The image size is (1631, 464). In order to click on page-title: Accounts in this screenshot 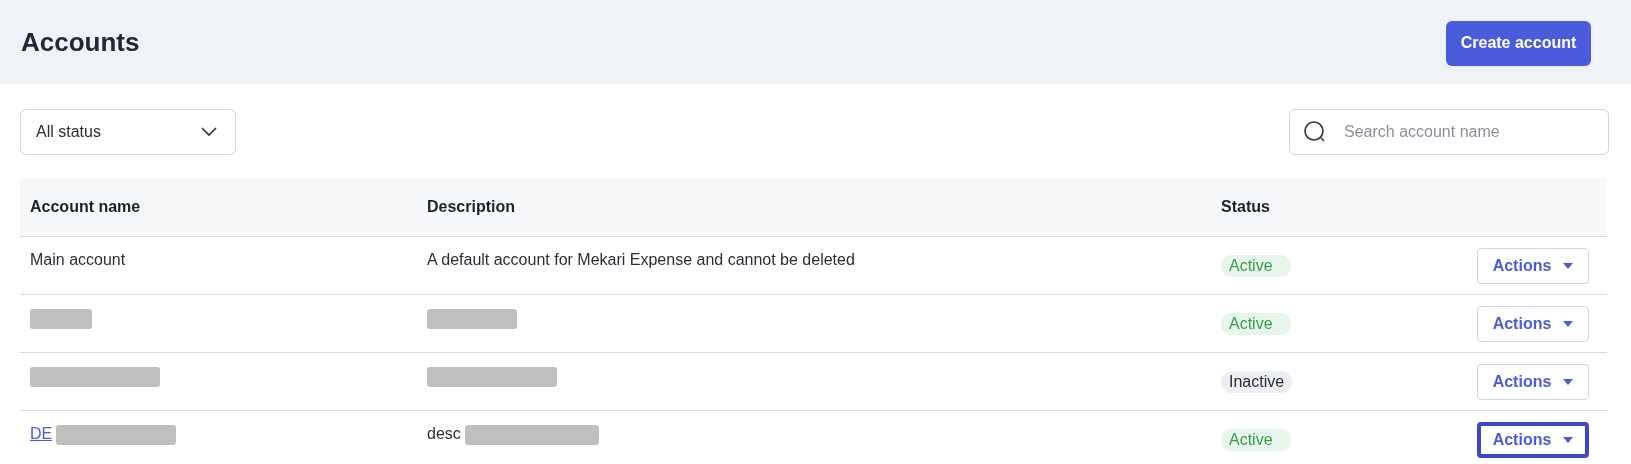, I will do `click(80, 42)`.